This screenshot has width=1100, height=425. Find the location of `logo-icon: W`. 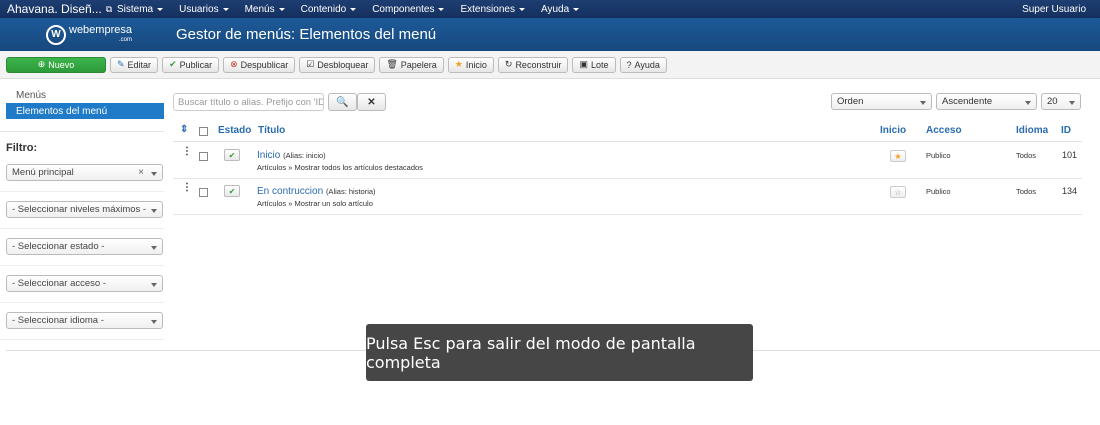

logo-icon: W is located at coordinates (56, 34).